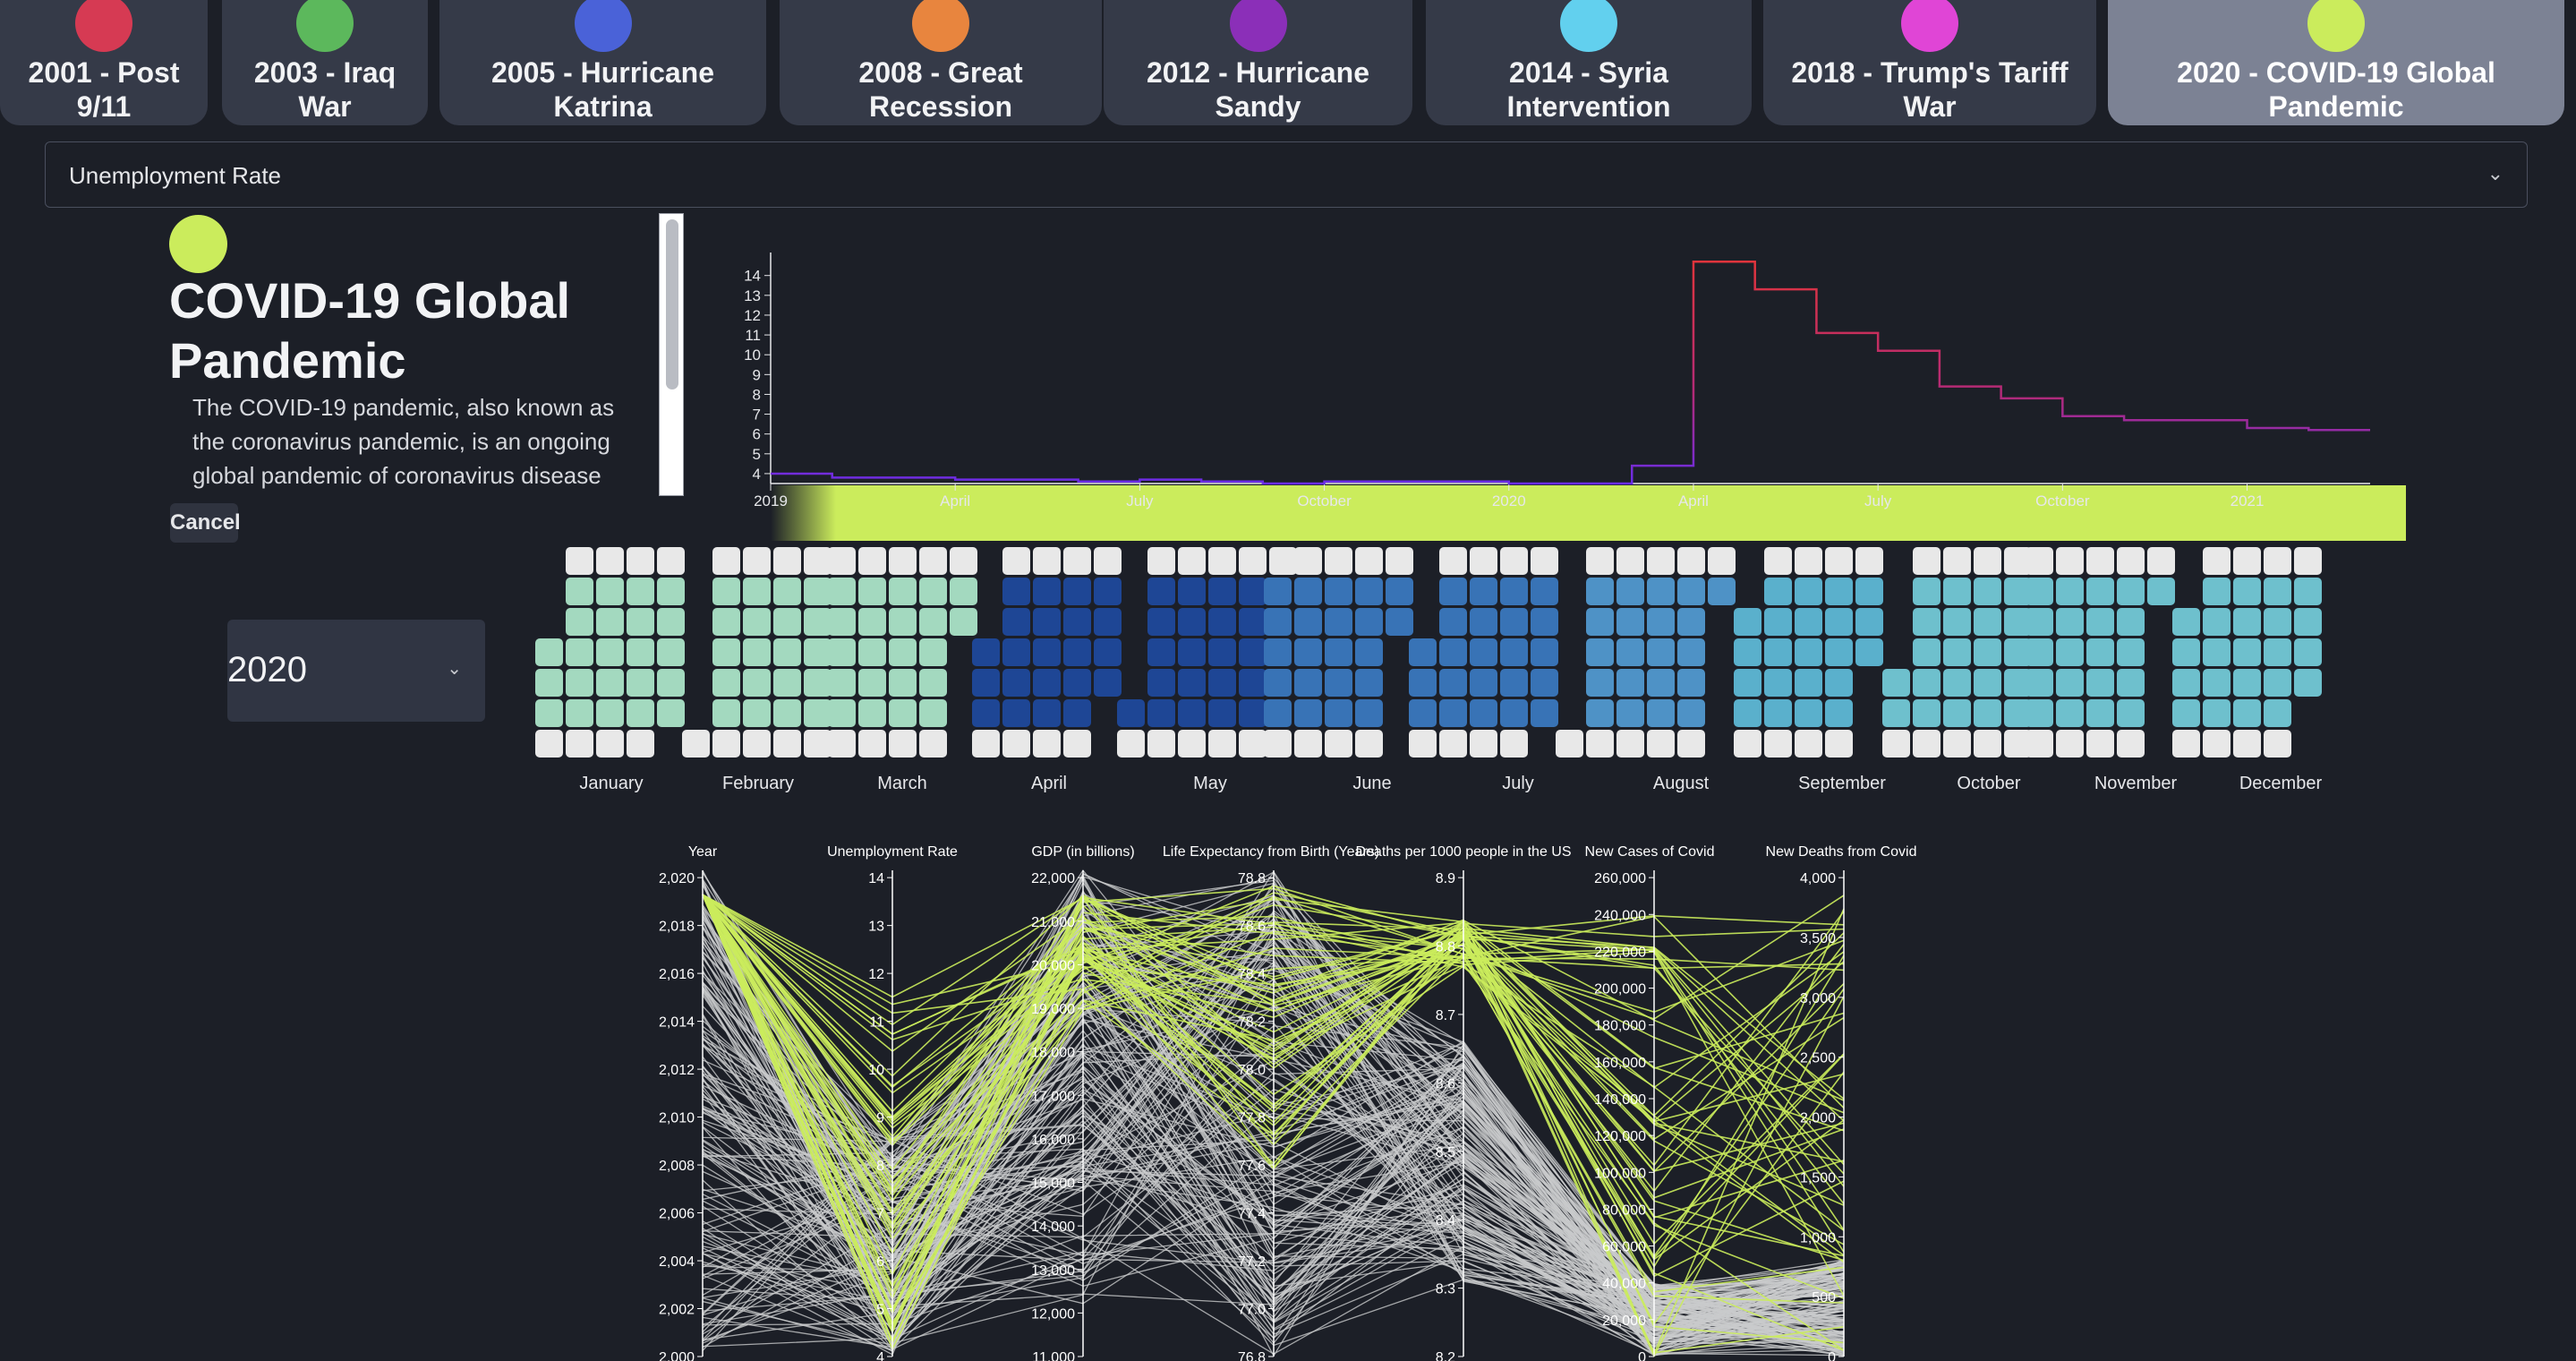 Image resolution: width=2576 pixels, height=1361 pixels. I want to click on axis-tick-label: 8.4, so click(1445, 1220).